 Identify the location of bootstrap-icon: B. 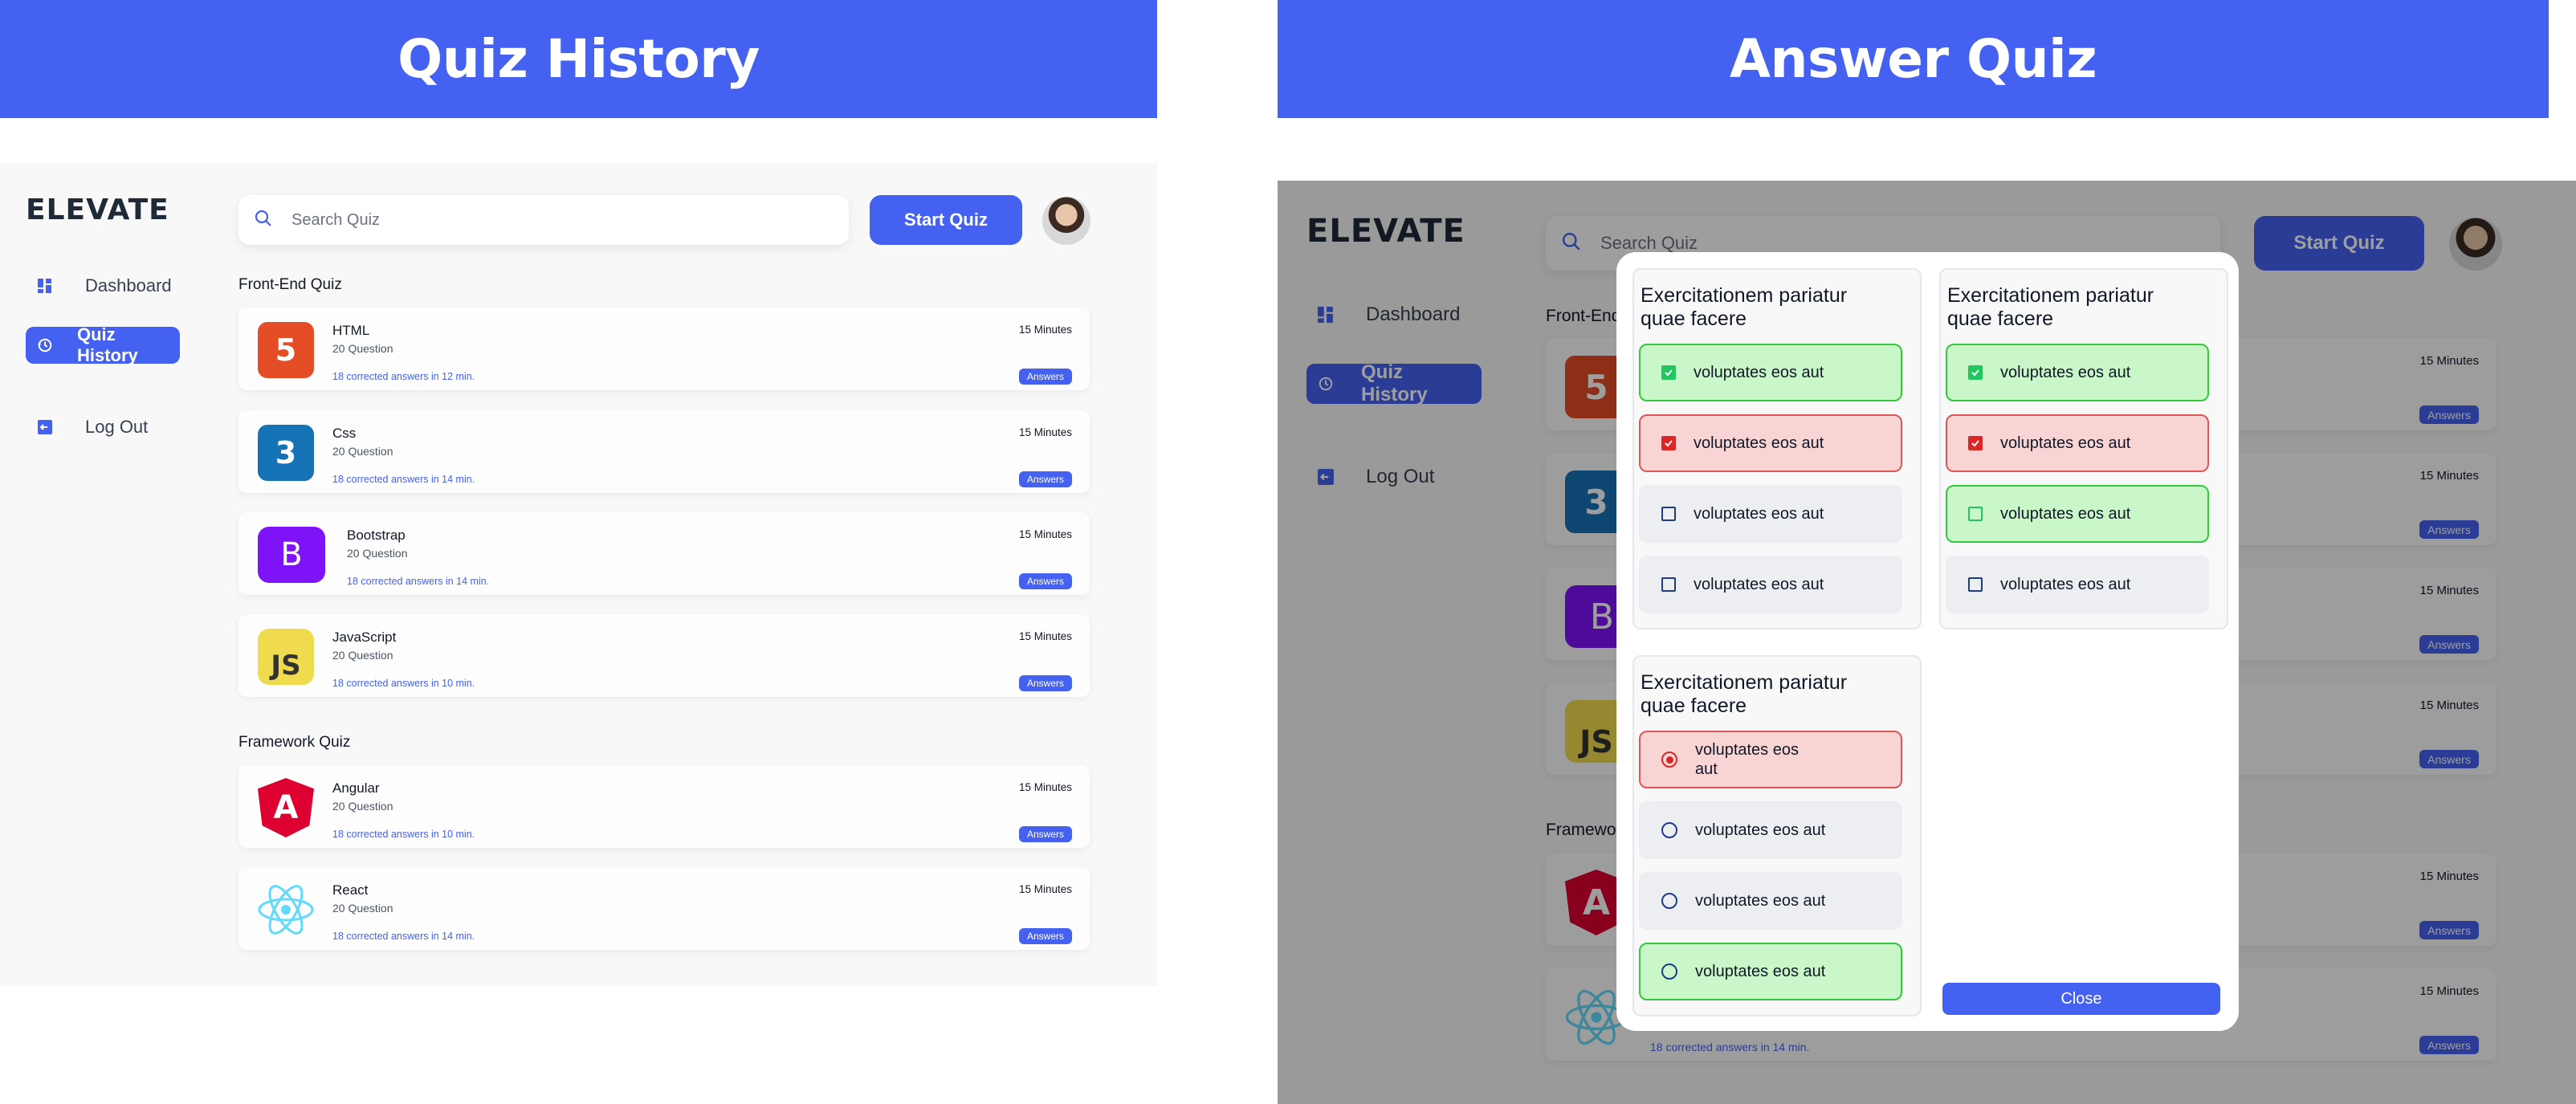
(291, 555).